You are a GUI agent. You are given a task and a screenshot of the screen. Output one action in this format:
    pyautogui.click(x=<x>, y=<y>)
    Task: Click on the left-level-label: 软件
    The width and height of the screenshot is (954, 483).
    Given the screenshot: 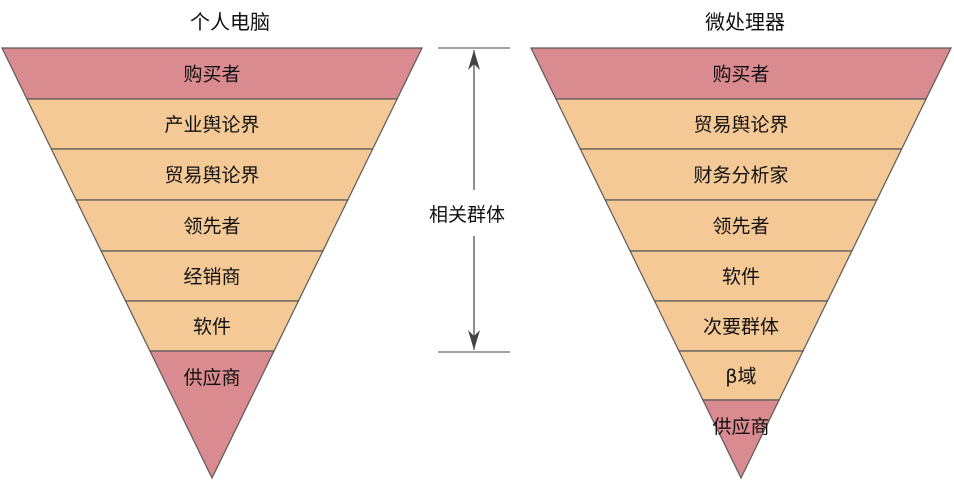 What is the action you would take?
    pyautogui.click(x=212, y=327)
    